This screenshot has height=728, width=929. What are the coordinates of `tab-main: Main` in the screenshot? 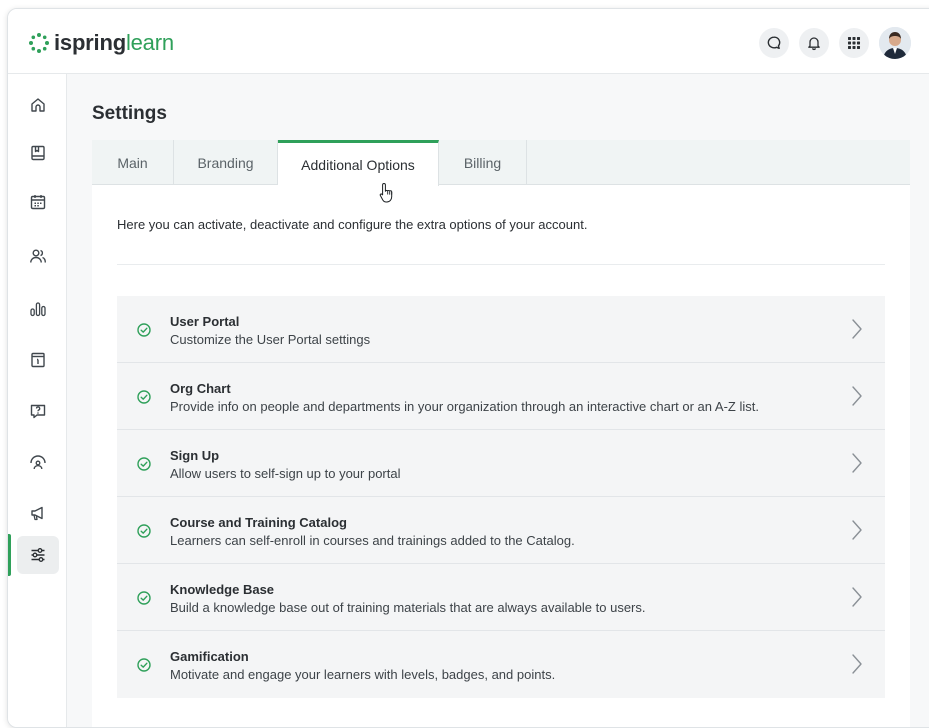 It's located at (133, 162).